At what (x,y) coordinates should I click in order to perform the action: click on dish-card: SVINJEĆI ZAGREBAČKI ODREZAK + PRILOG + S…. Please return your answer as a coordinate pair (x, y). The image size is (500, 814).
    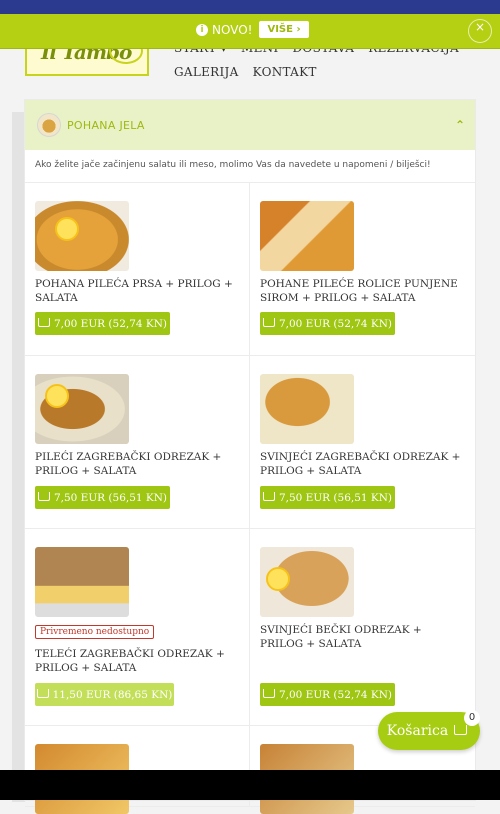
    Looking at the image, I should click on (361, 442).